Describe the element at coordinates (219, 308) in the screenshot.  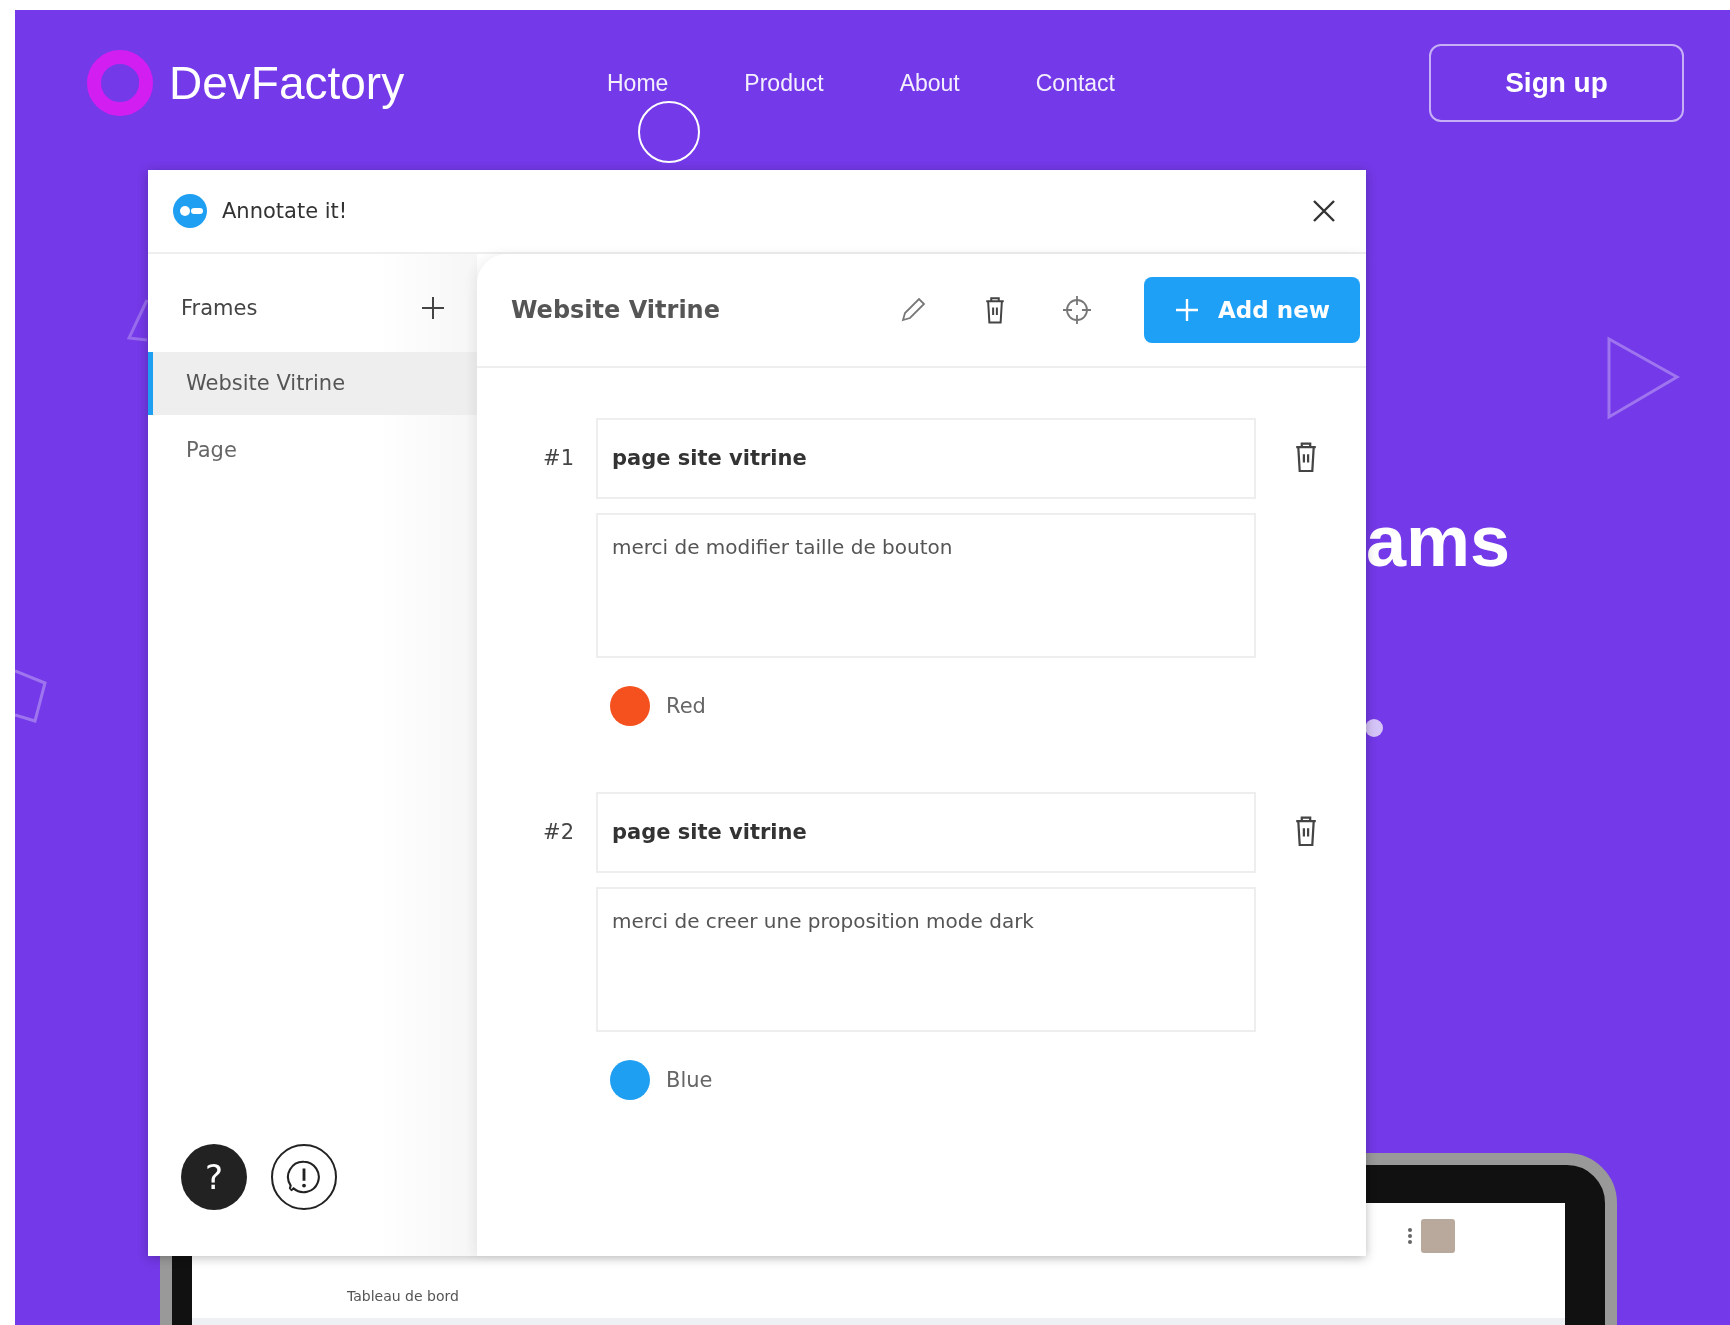
I see `frames-label: Frames` at that location.